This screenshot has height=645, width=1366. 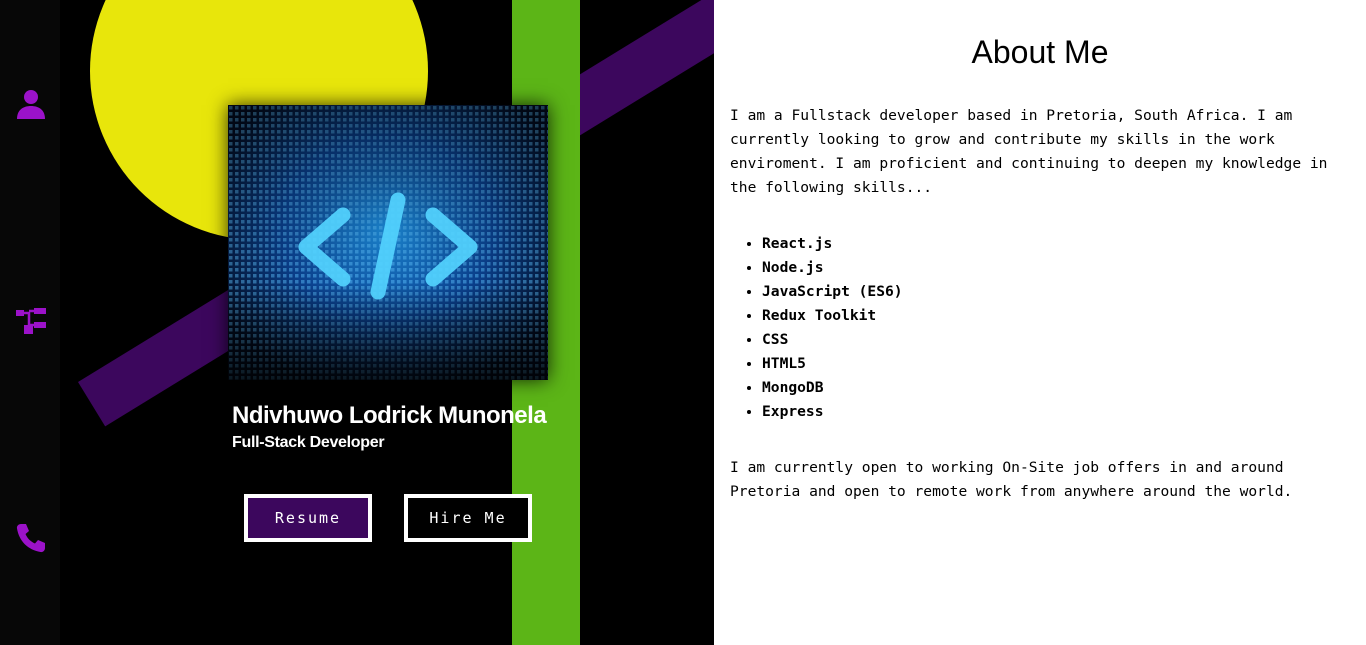 I want to click on sitemap-icon, so click(x=31, y=322).